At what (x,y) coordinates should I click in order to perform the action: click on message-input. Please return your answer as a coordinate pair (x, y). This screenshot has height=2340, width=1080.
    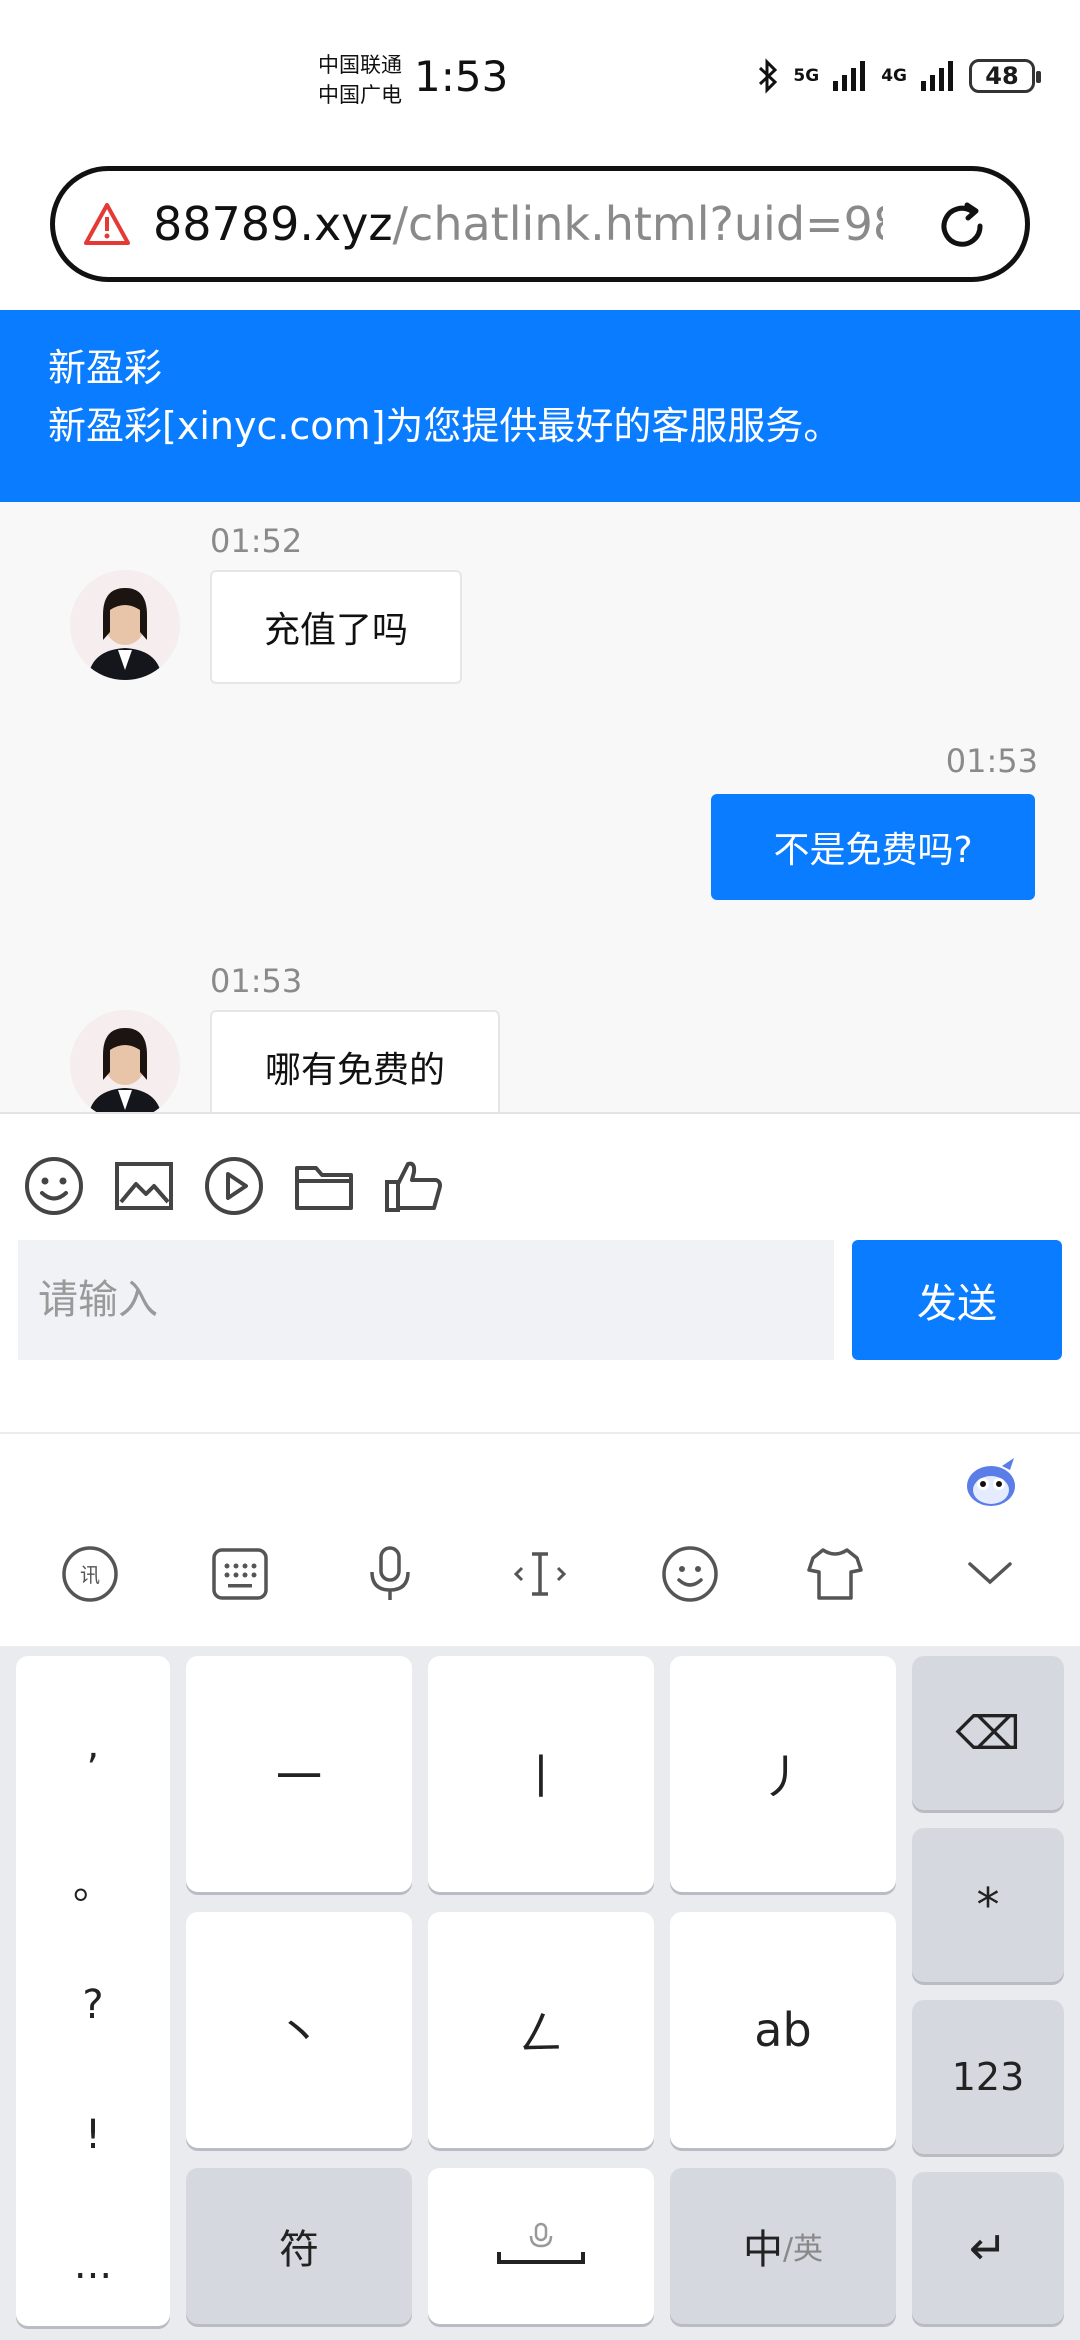
    Looking at the image, I should click on (426, 1300).